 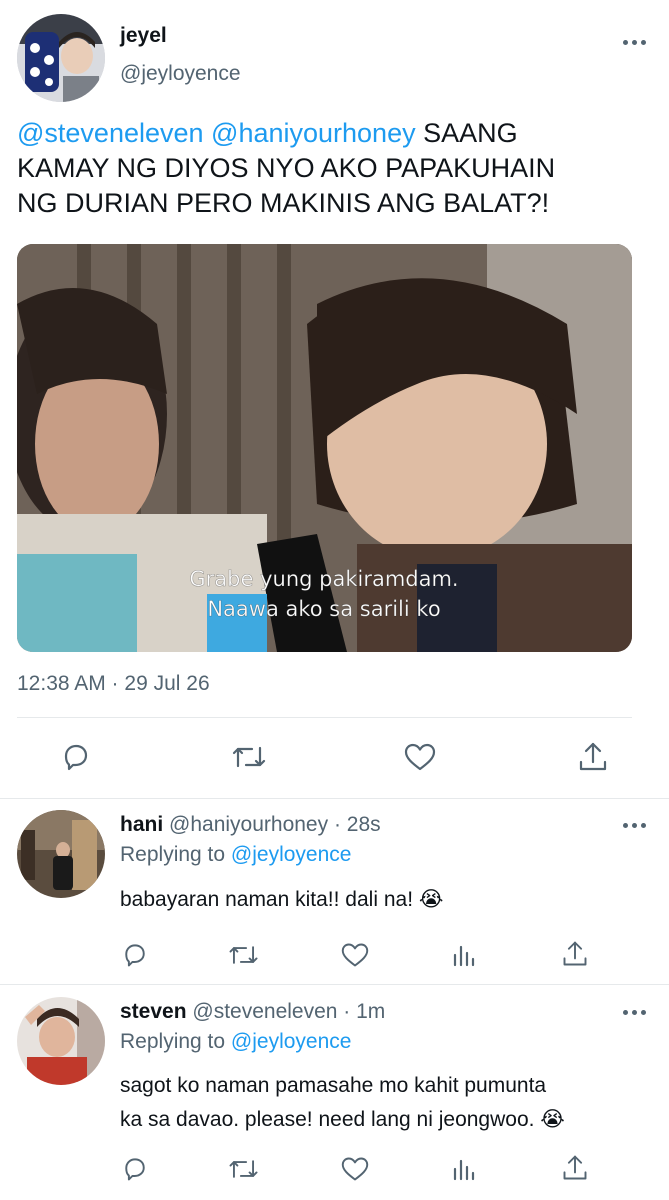 I want to click on mention-link: @steveneleven, so click(x=110, y=133).